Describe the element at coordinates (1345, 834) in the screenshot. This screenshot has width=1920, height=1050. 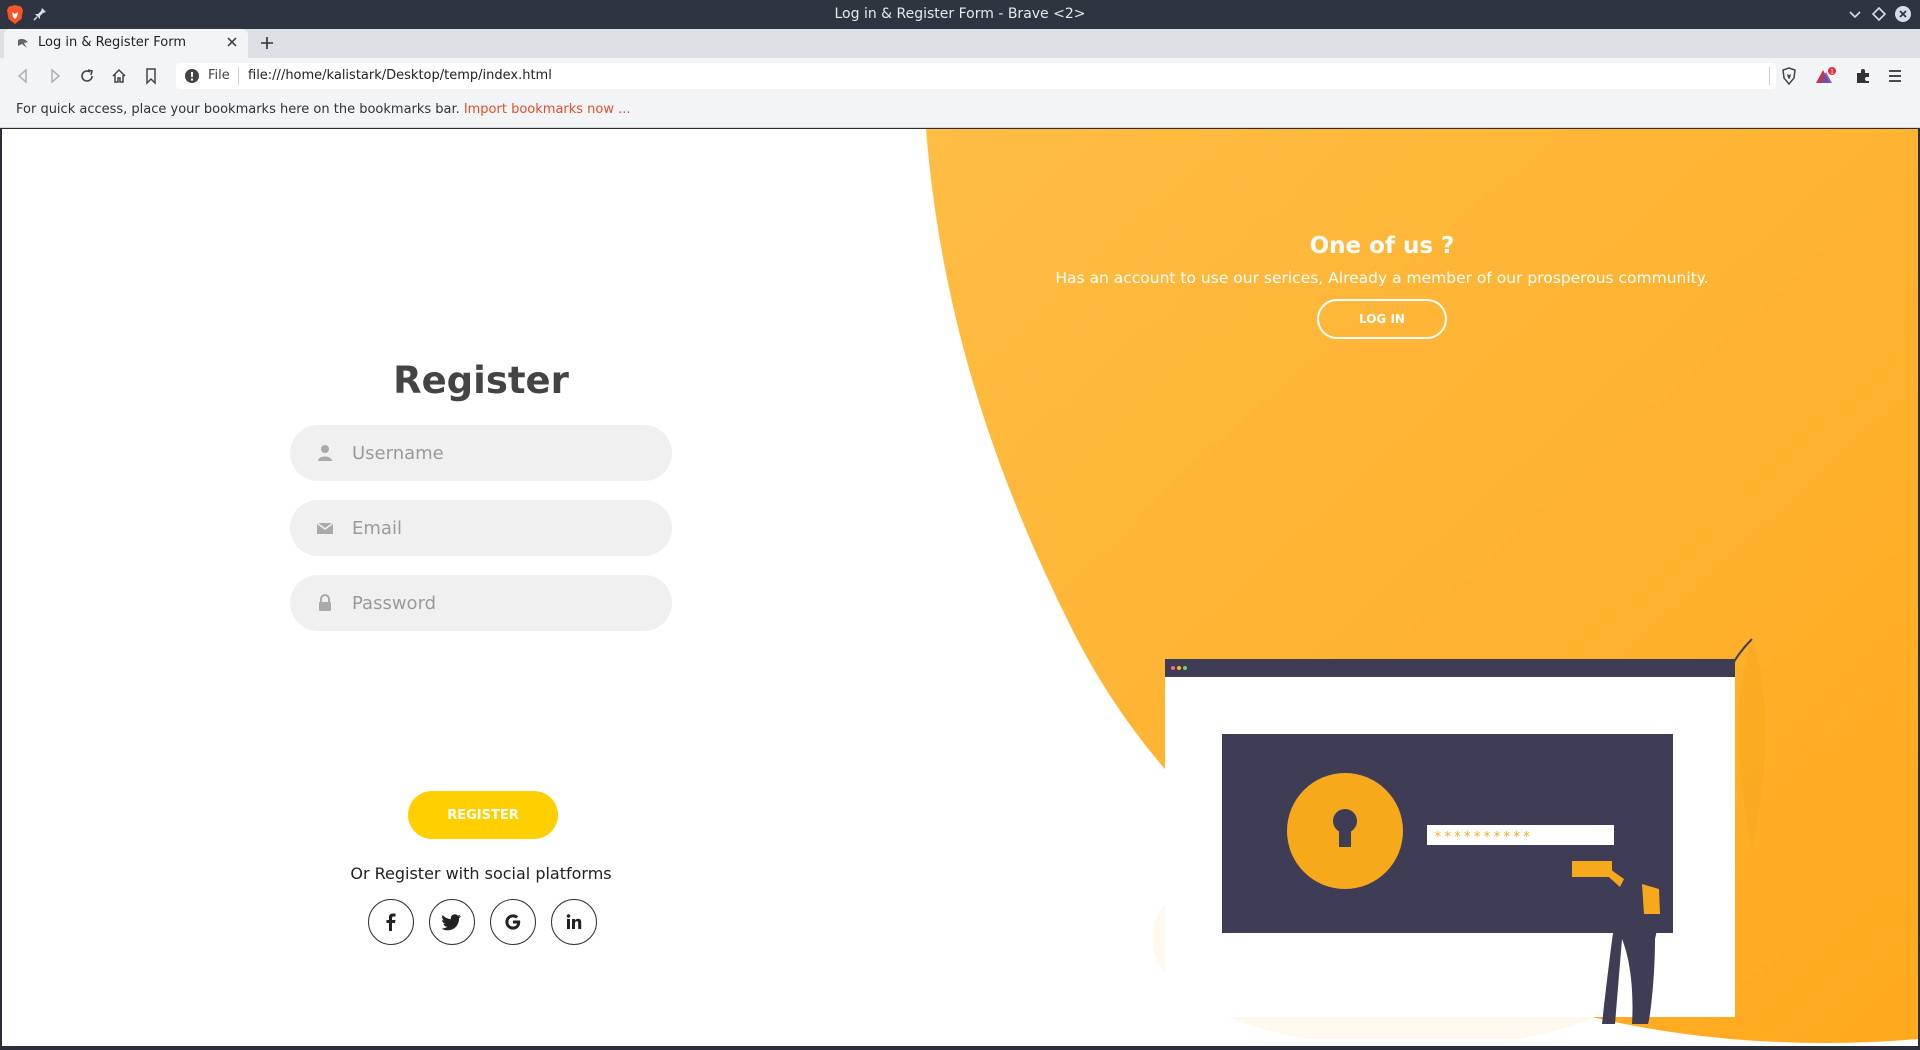
I see `keyhole-bottom` at that location.